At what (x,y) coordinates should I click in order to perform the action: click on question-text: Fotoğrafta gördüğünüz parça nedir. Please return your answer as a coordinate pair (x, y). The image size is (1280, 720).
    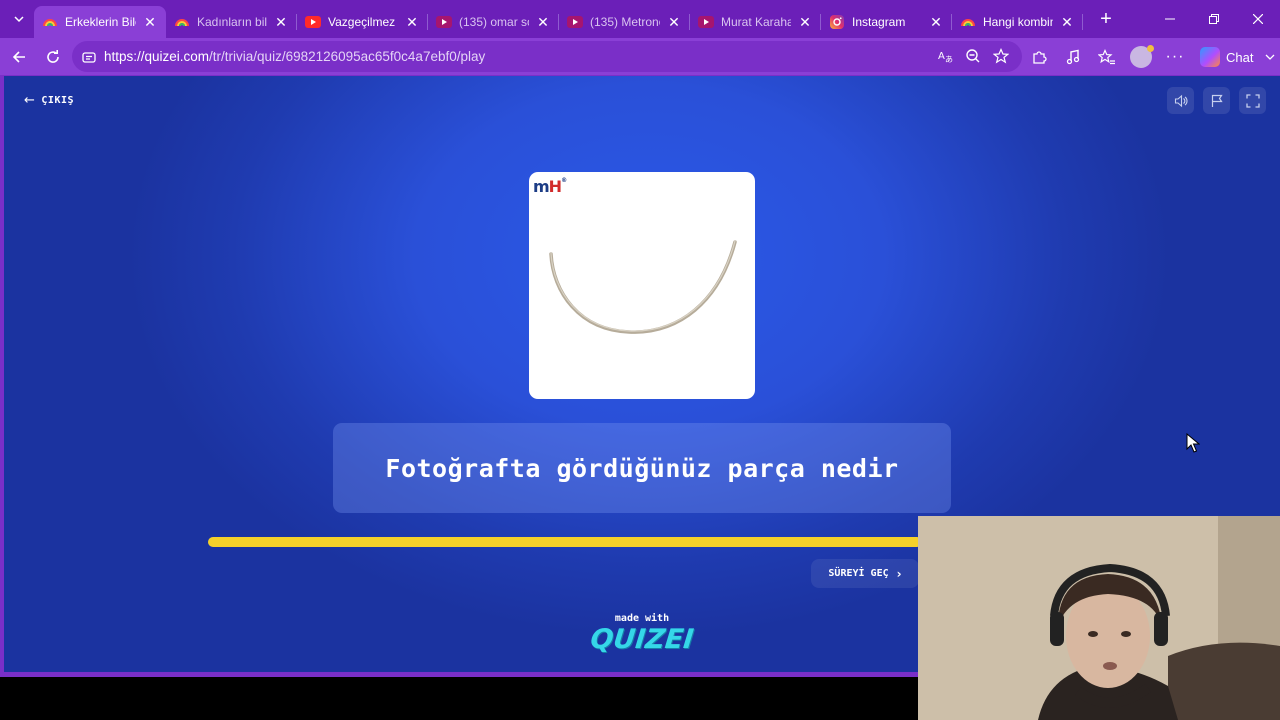
    Looking at the image, I should click on (642, 468).